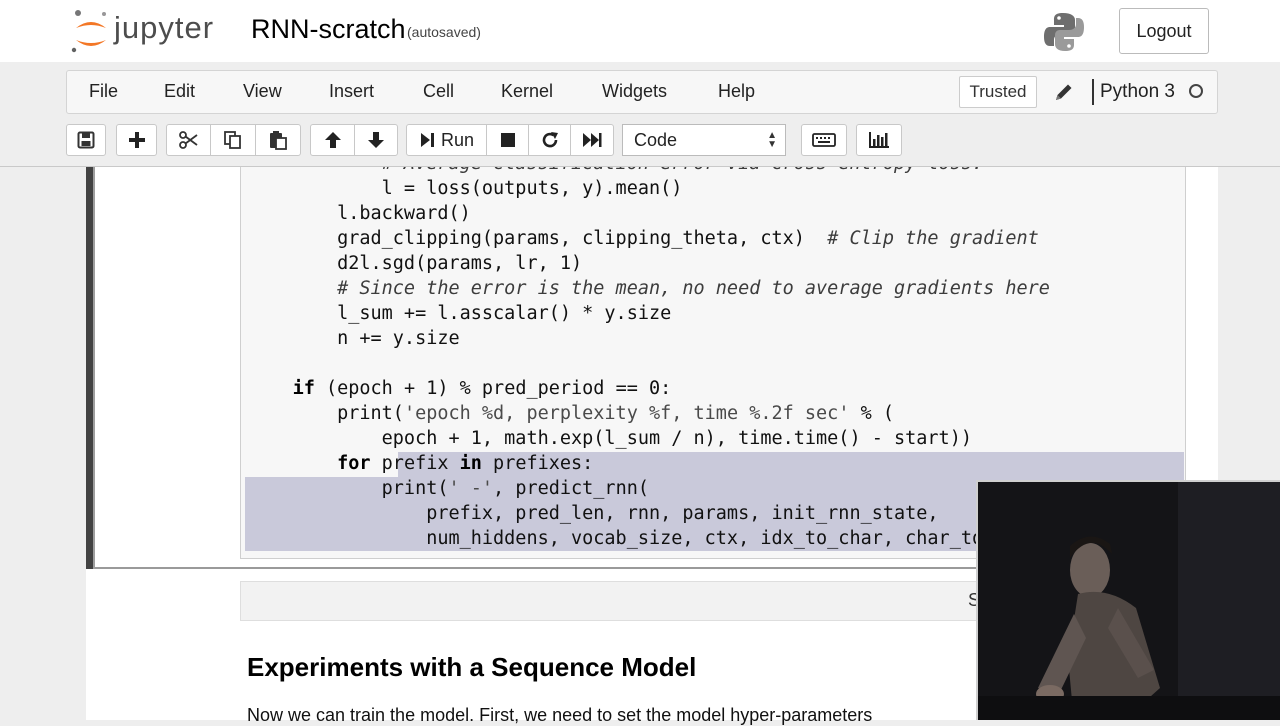 Image resolution: width=1280 pixels, height=726 pixels. I want to click on logout-button: Logout, so click(1164, 31).